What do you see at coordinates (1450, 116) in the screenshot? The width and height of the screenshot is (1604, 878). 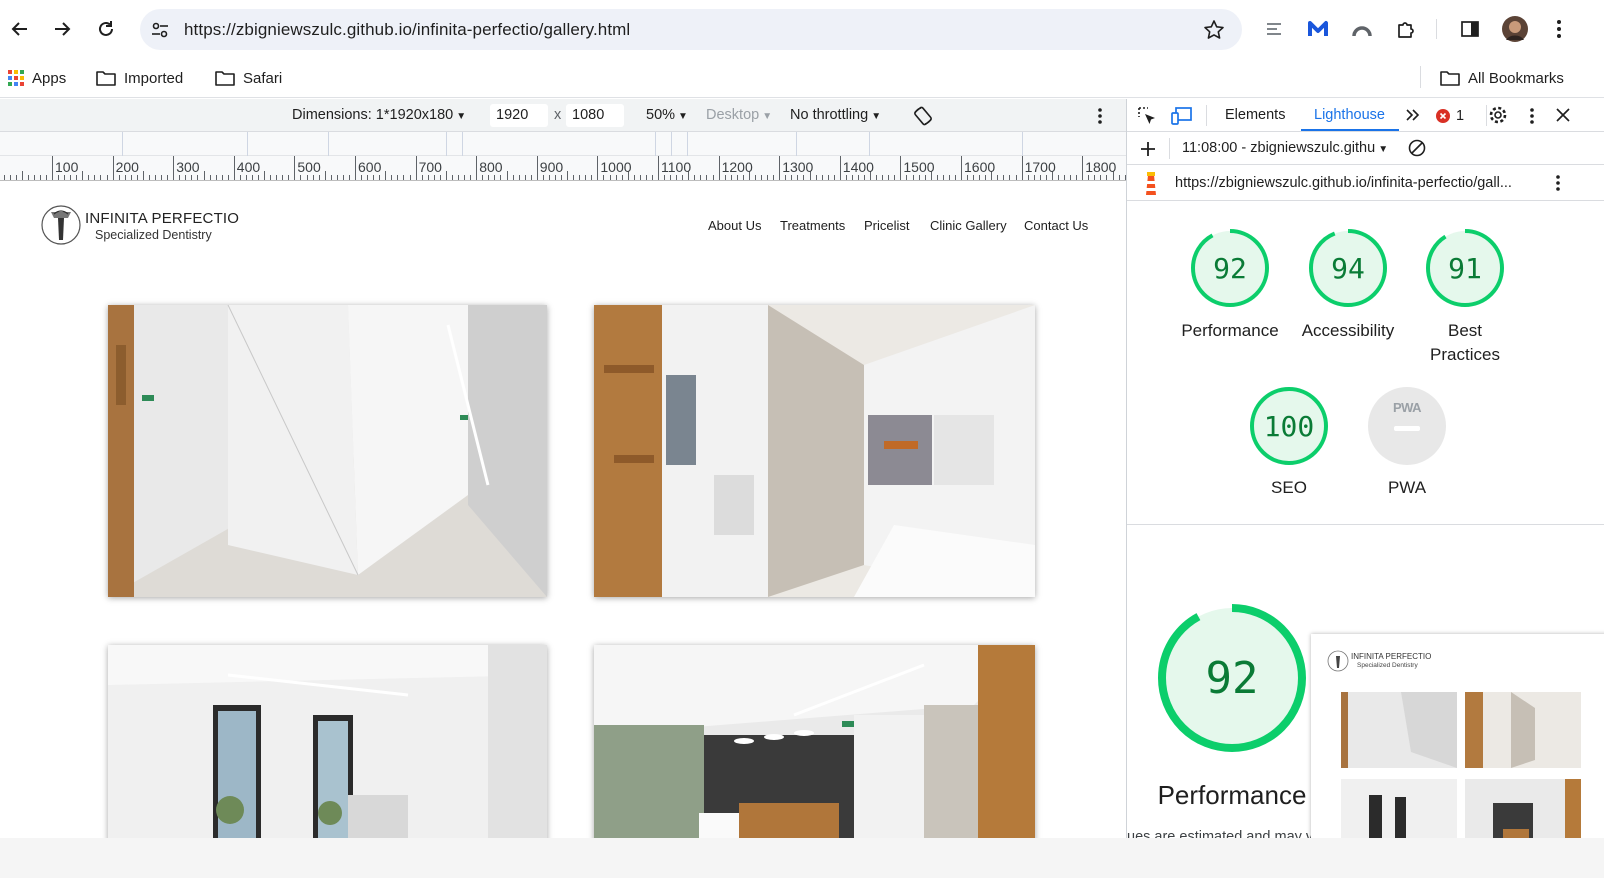 I see `error-counter: 1` at bounding box center [1450, 116].